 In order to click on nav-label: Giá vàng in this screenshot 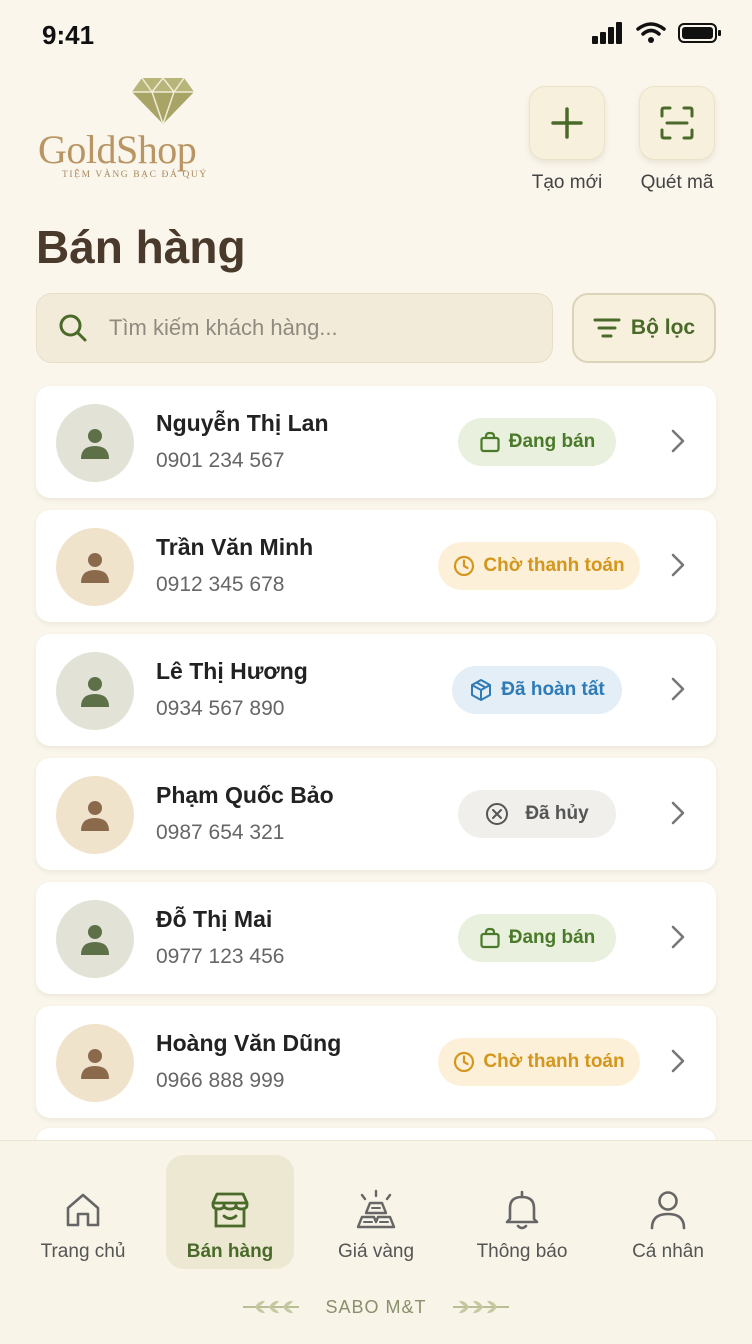, I will do `click(376, 1251)`.